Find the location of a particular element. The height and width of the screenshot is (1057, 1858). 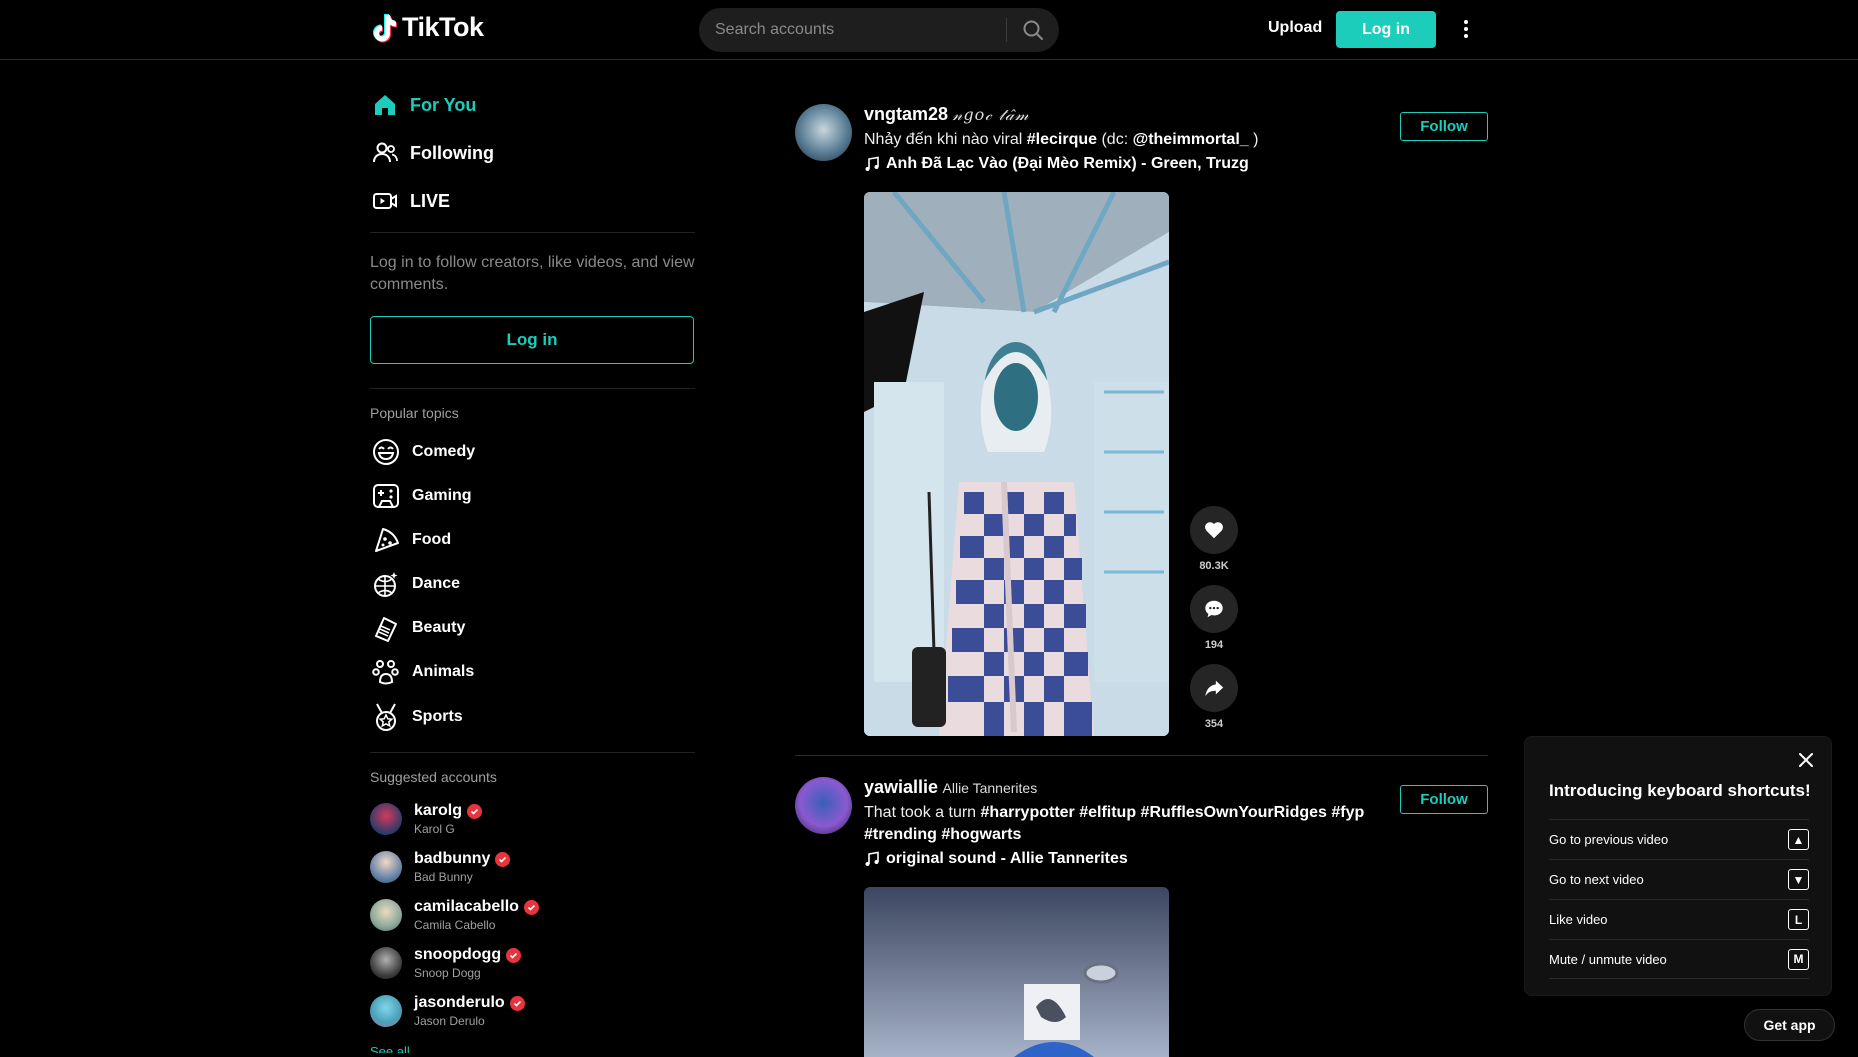

suggested-account-karolg: karolg Karol G is located at coordinates (426, 819).